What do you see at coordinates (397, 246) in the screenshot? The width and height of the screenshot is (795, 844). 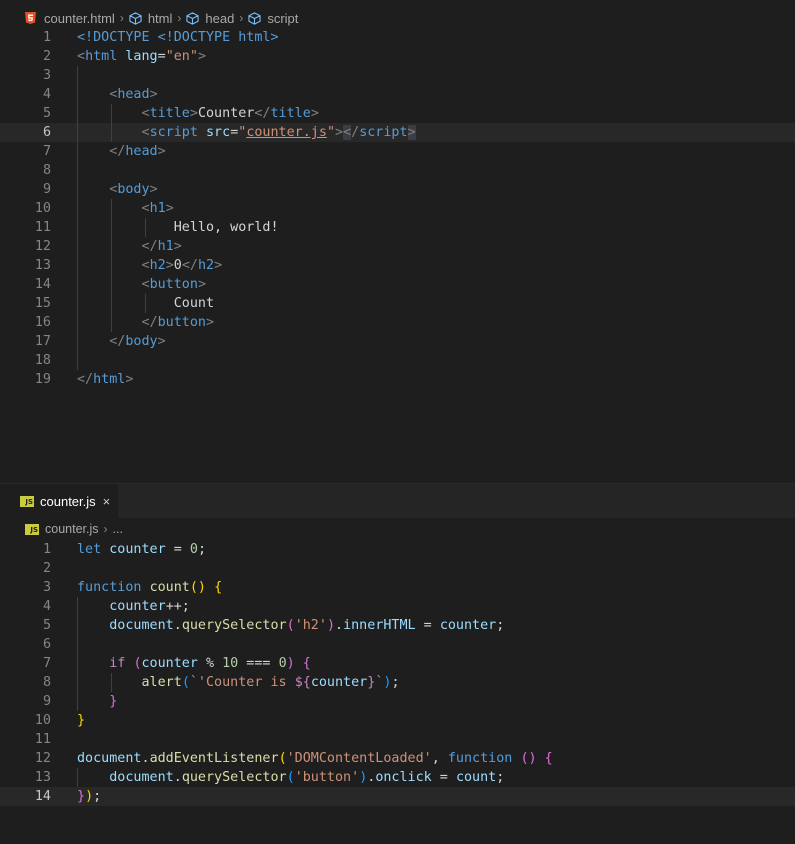 I see `code-line: 12 </h1>` at bounding box center [397, 246].